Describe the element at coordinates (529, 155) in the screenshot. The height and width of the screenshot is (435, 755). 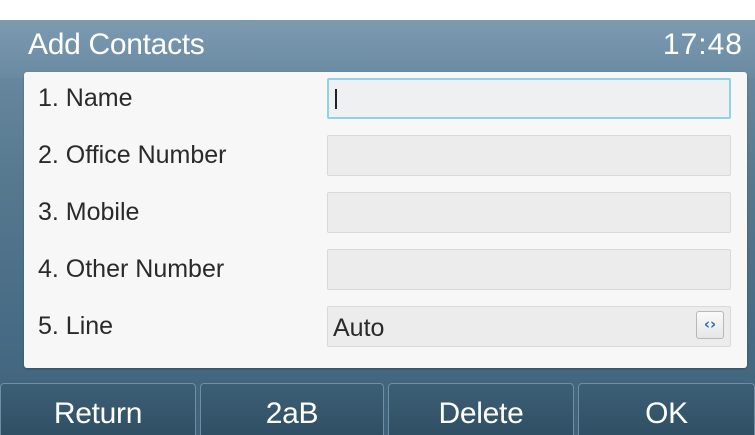
I see `office-number-field` at that location.